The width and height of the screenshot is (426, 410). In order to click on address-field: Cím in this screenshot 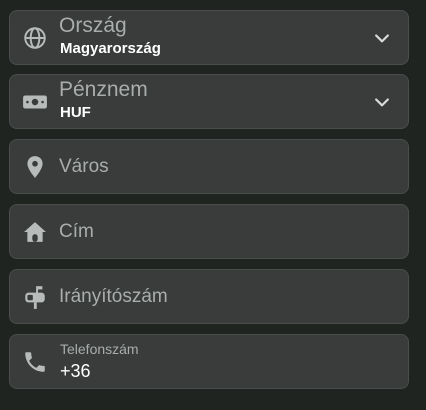, I will do `click(209, 231)`.